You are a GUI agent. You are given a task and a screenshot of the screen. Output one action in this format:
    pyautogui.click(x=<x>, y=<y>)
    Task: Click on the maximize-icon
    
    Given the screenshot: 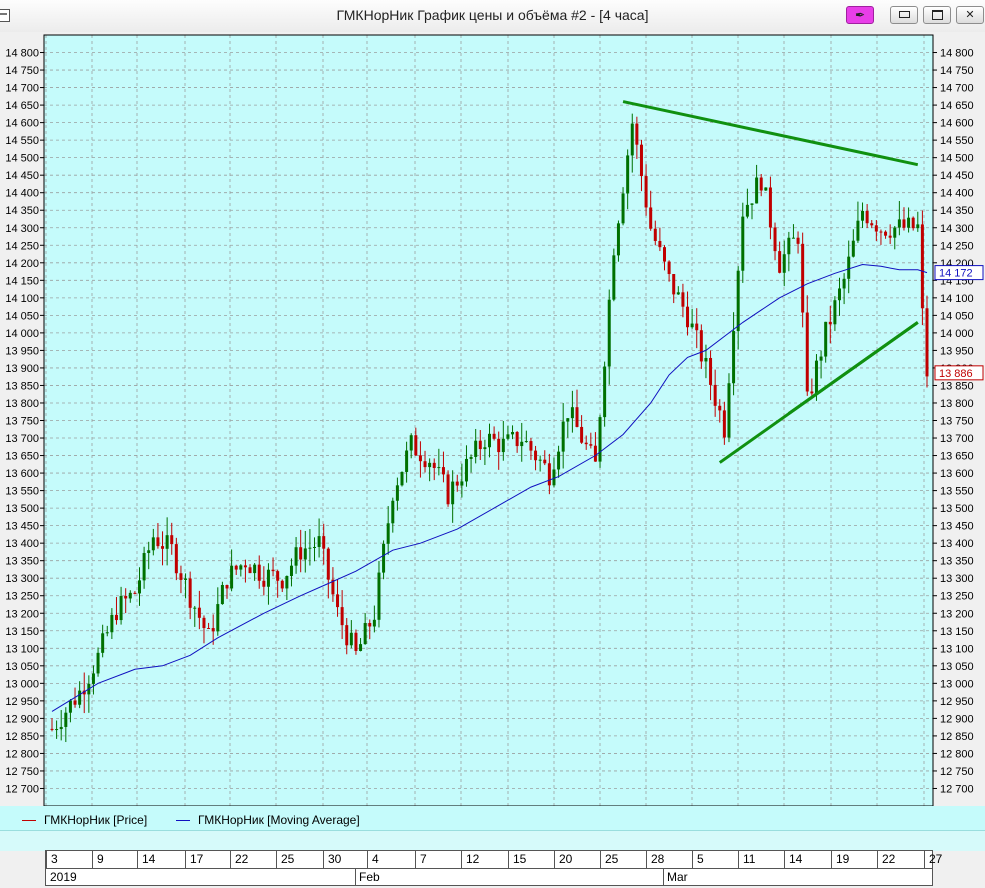 What is the action you would take?
    pyautogui.click(x=937, y=14)
    